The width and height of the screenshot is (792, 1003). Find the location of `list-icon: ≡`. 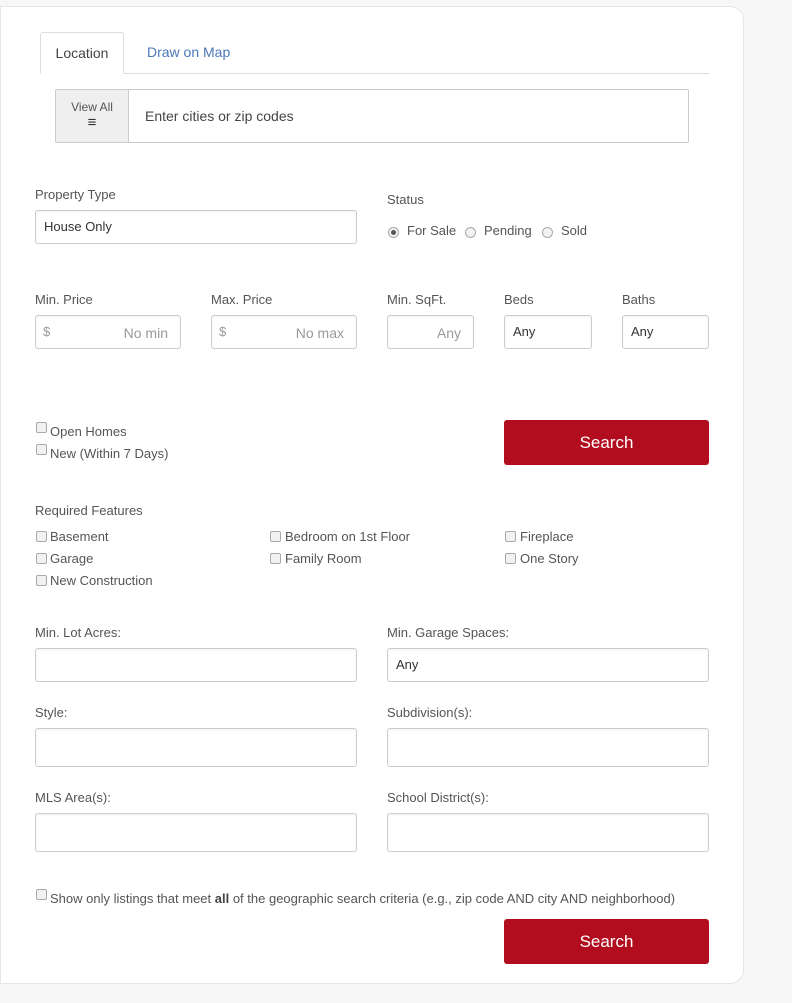

list-icon: ≡ is located at coordinates (92, 122).